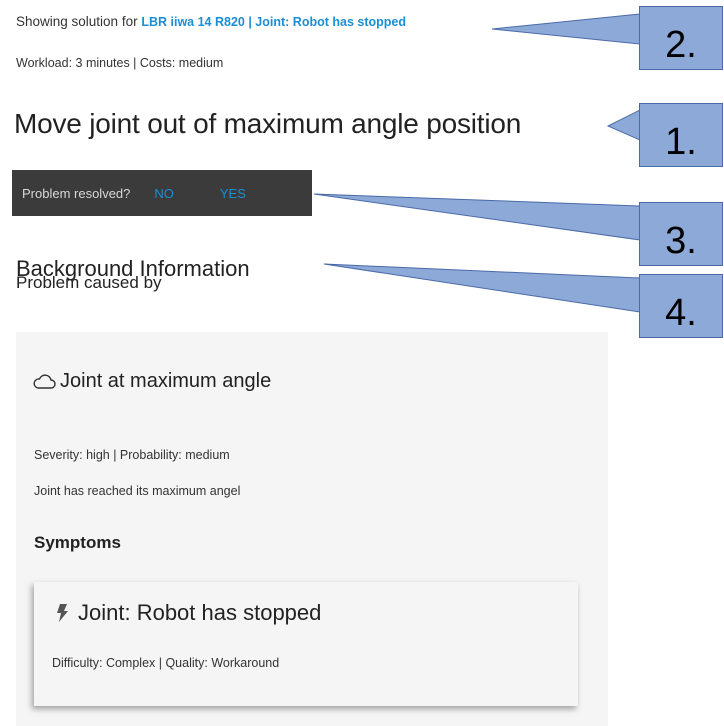 Image resolution: width=724 pixels, height=726 pixels. I want to click on cause-title: Joint at maximum angle, so click(151, 381).